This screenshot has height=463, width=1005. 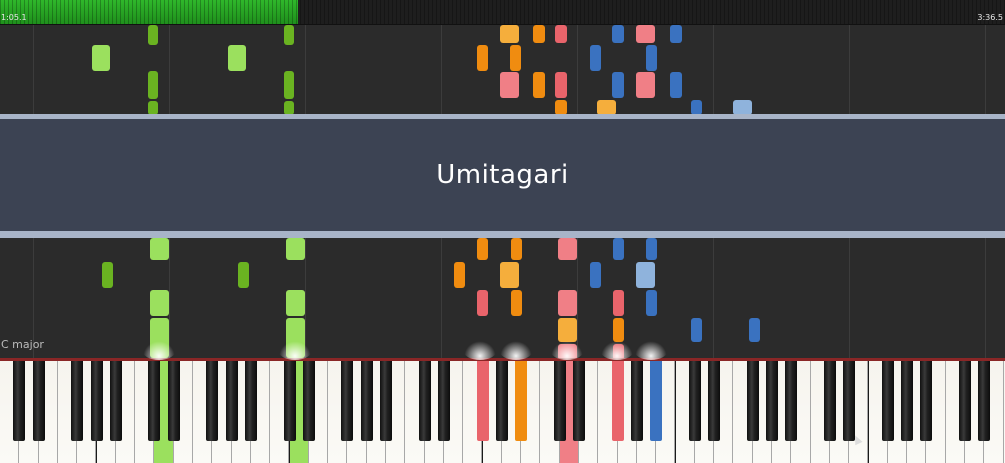 What do you see at coordinates (990, 17) in the screenshot?
I see `total-time: 3:36.5` at bounding box center [990, 17].